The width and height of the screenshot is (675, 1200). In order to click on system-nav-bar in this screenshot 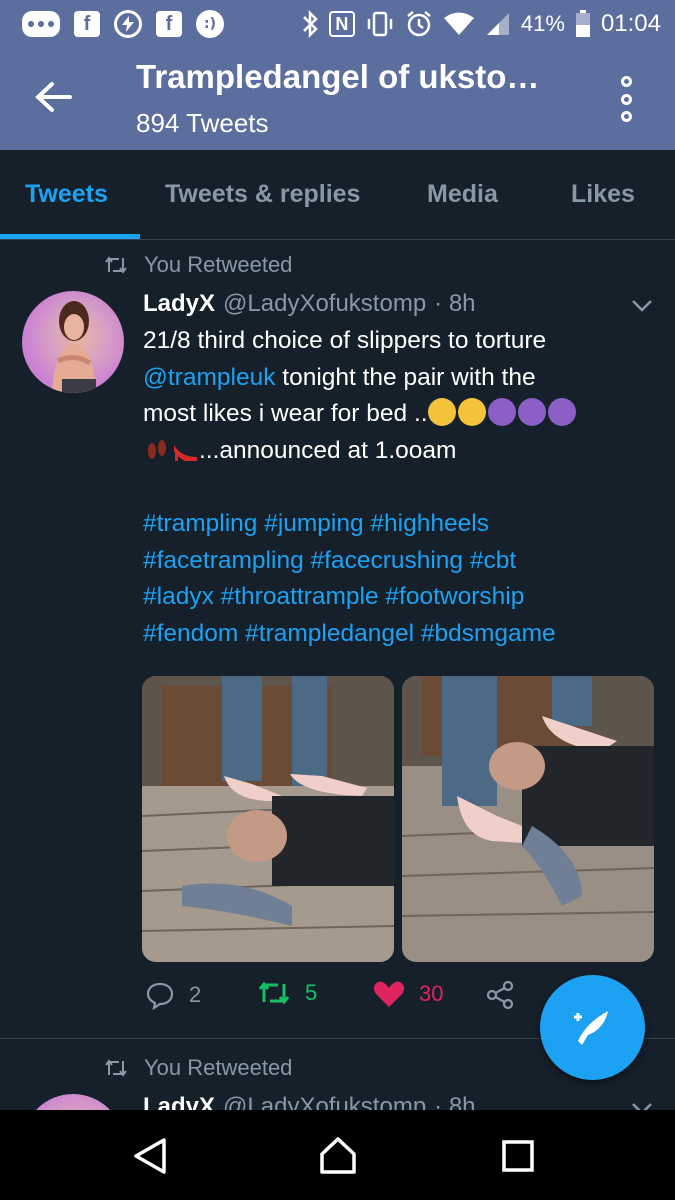, I will do `click(337, 1155)`.